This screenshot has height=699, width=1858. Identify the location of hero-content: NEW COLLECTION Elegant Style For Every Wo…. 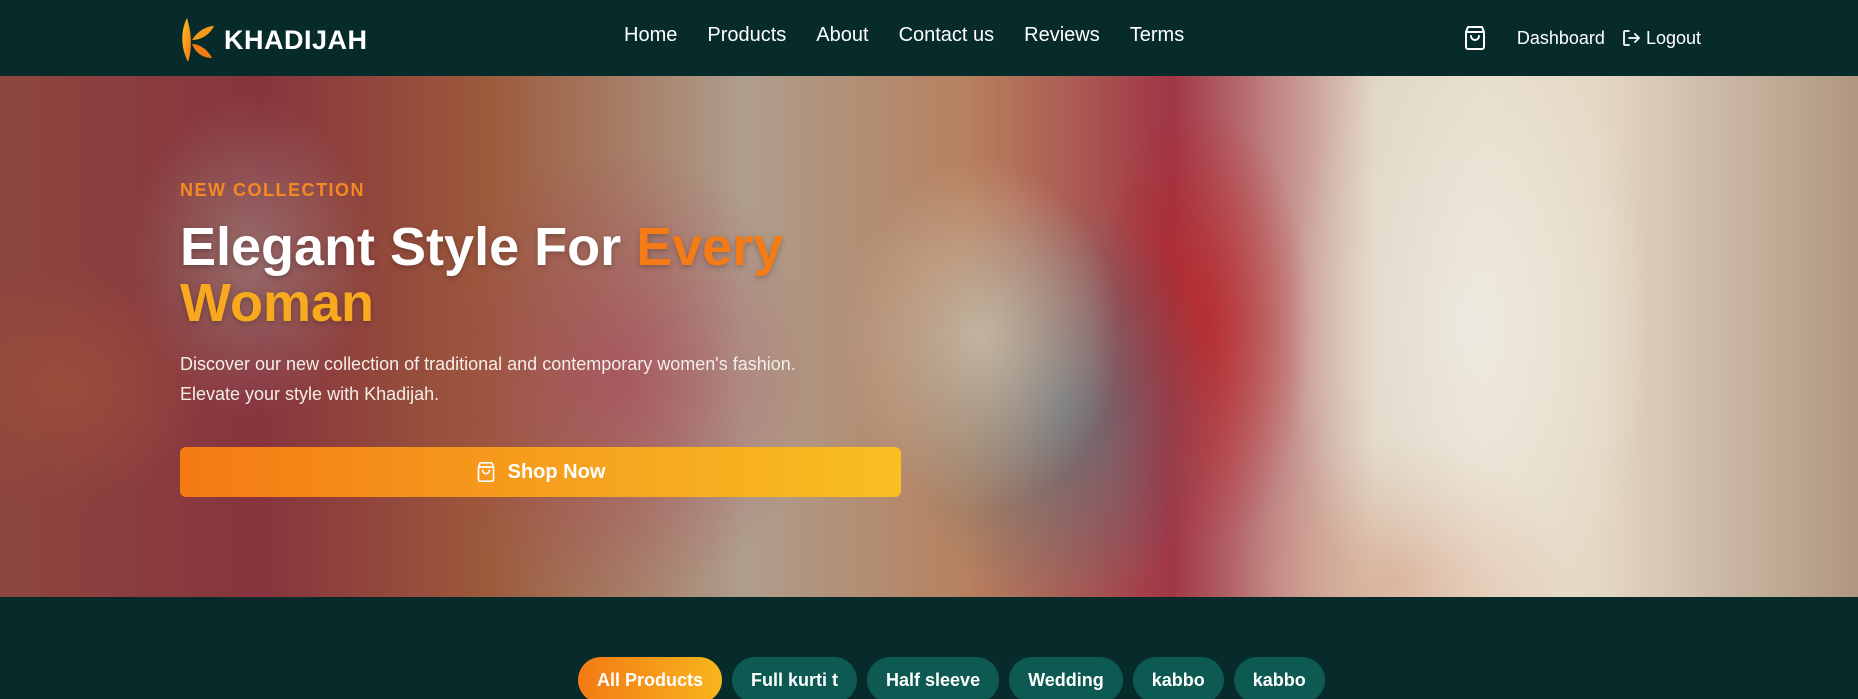
(560, 294).